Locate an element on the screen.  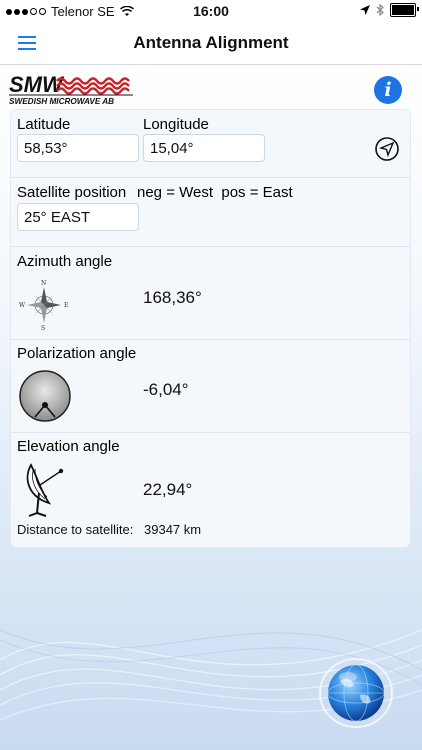
azimuth-value: 168,36° is located at coordinates (172, 297).